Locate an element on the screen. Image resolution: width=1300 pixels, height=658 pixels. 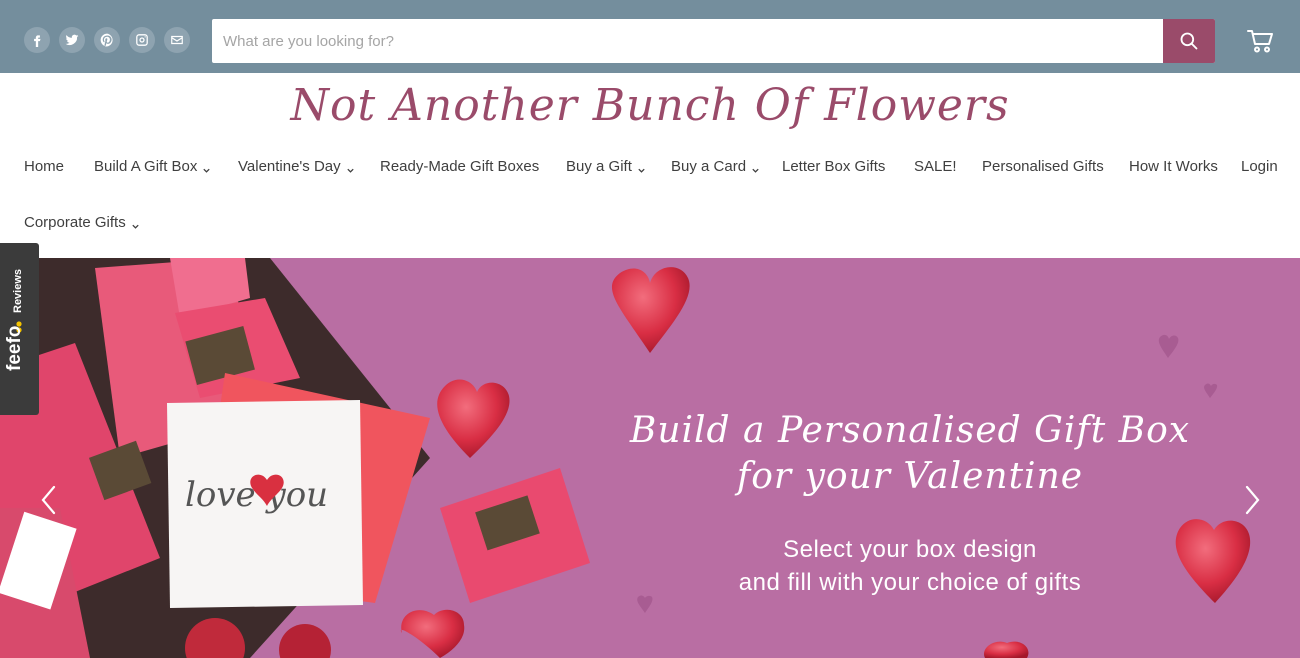
nav-item-sale: SALE! is located at coordinates (935, 166).